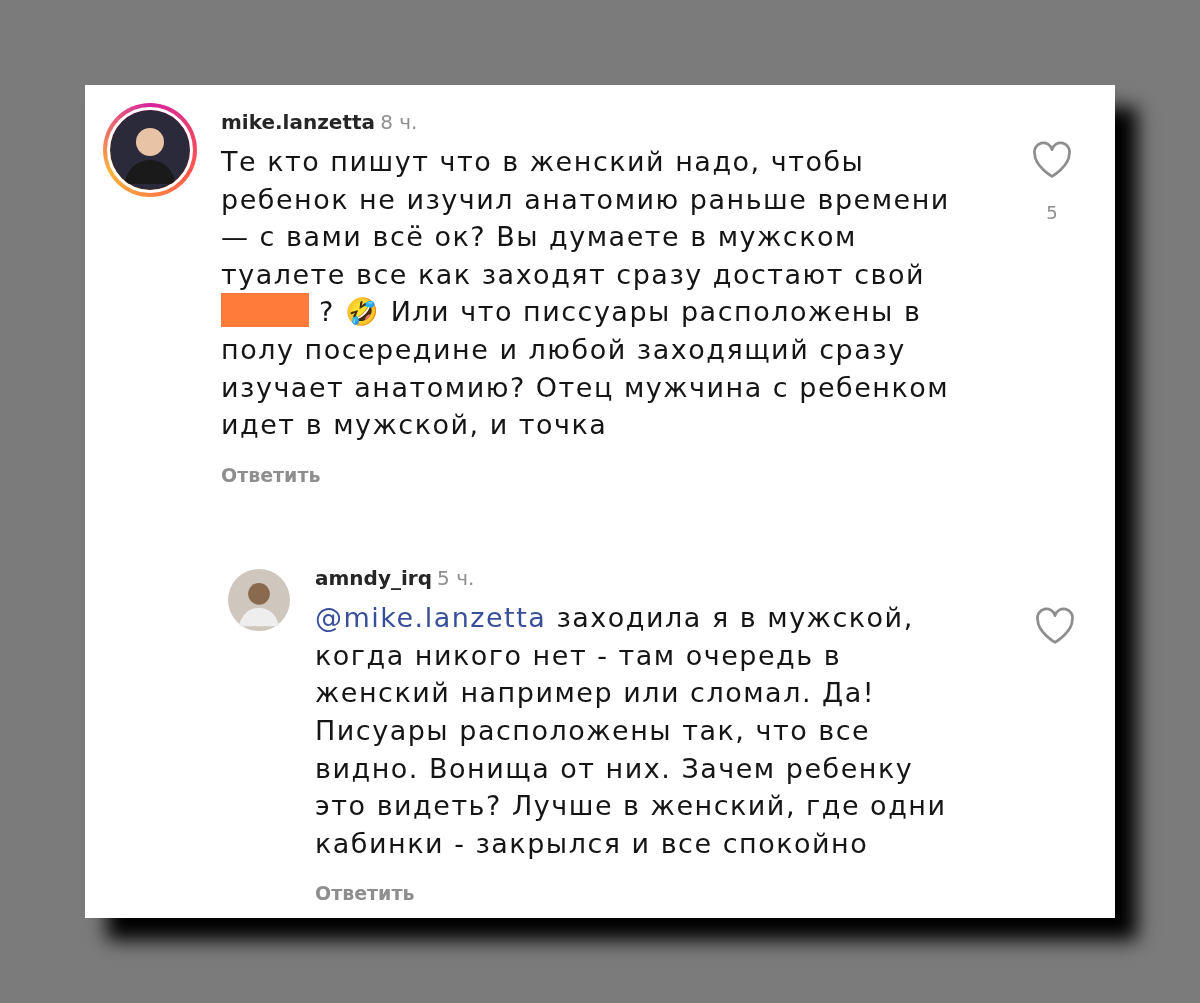  I want to click on comment-text: полу посередине и любой заходящий сразу, so click(563, 349).